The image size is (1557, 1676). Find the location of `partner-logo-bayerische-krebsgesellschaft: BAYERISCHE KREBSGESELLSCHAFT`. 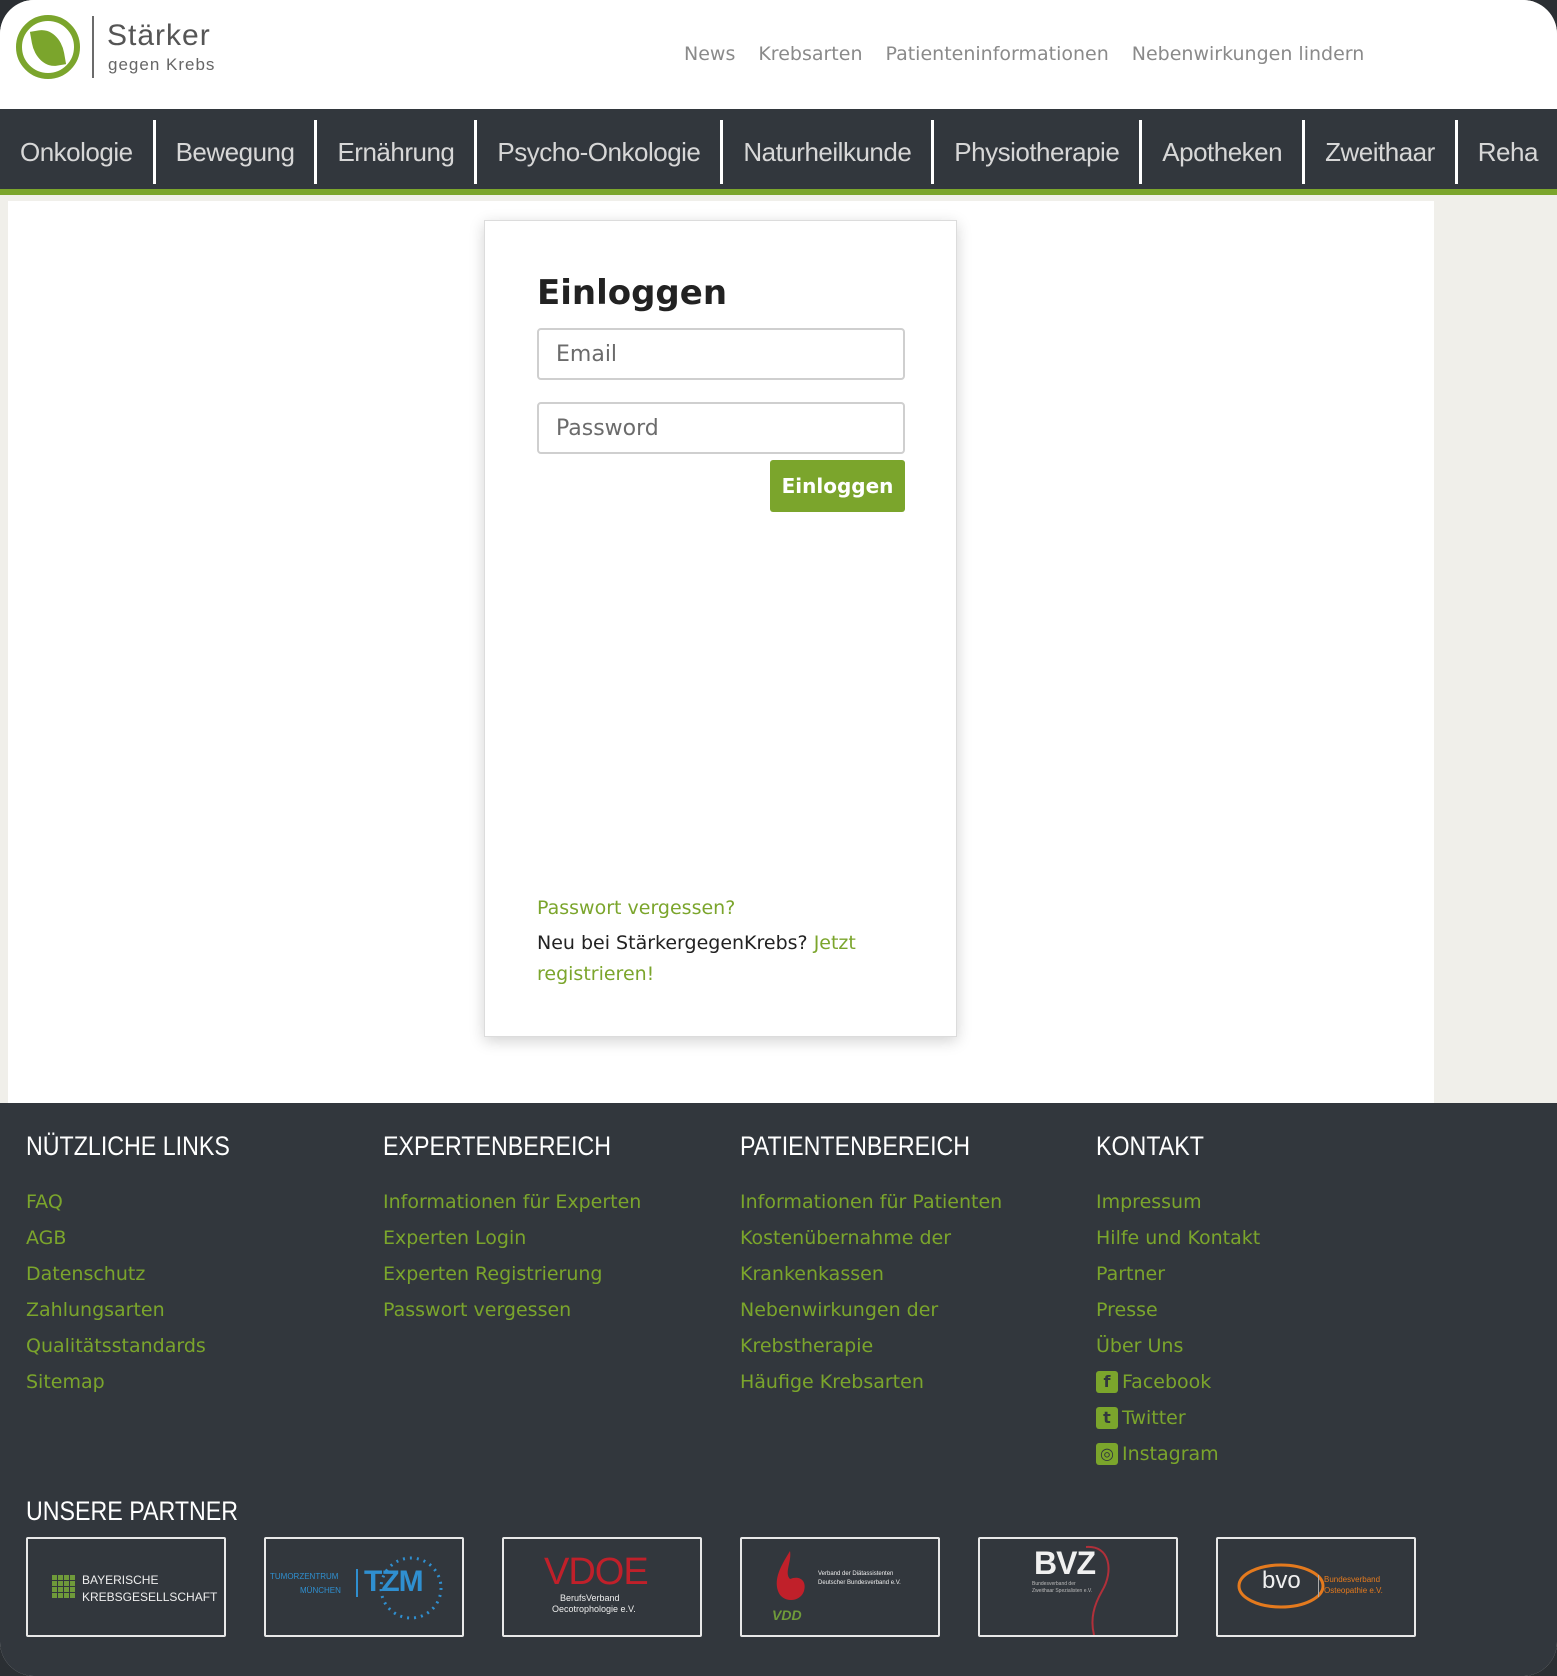

partner-logo-bayerische-krebsgesellschaft: BAYERISCHE KREBSGESELLSCHAFT is located at coordinates (126, 1587).